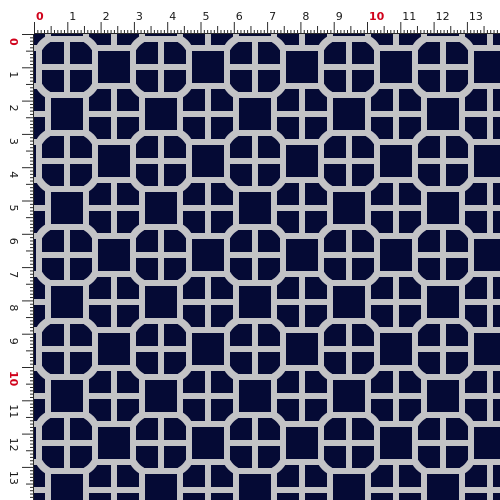  What do you see at coordinates (13, 108) in the screenshot?
I see `ruler-label-left: 2` at bounding box center [13, 108].